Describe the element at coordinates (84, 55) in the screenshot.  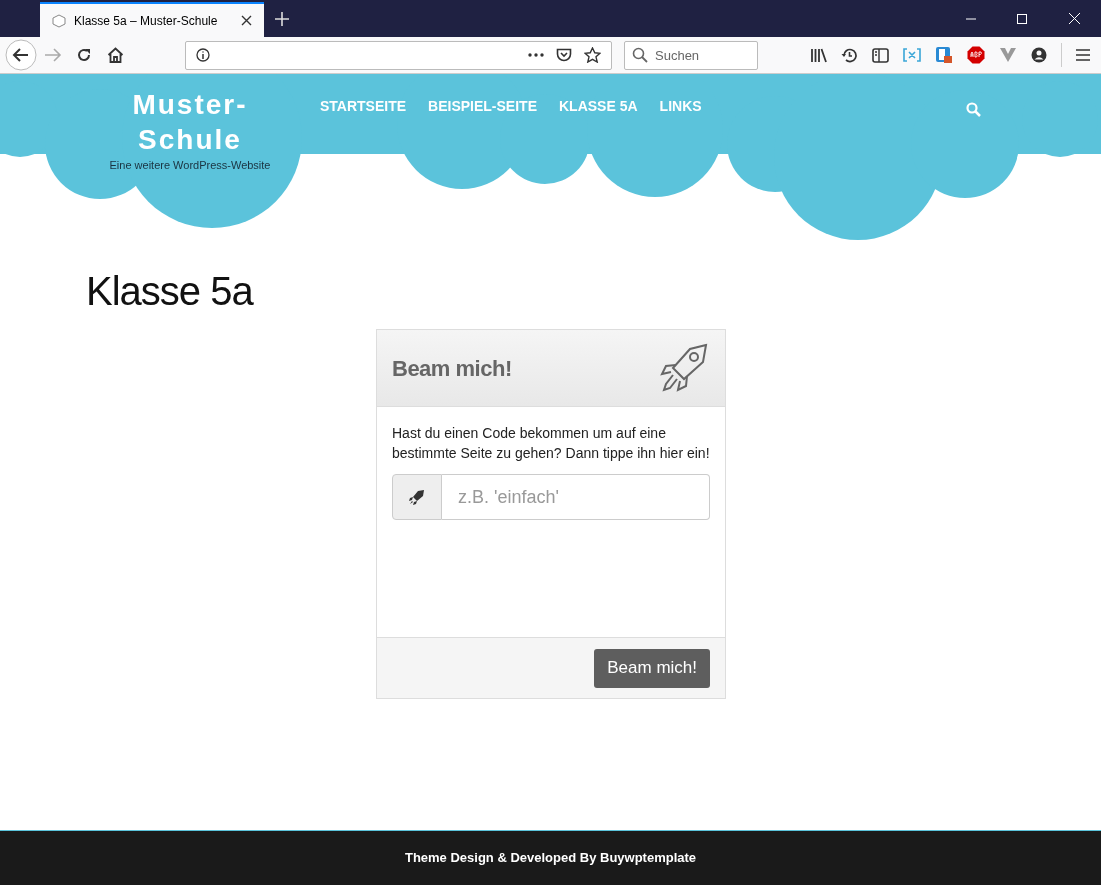
I see `reload-icon` at that location.